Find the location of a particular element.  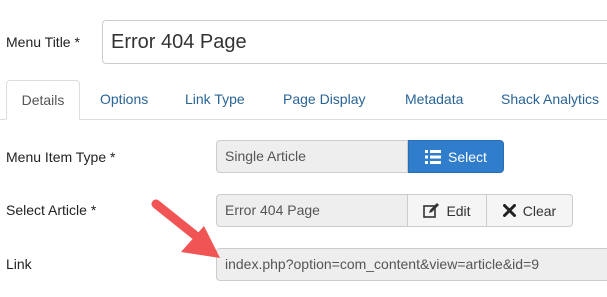

tab-page-display-label: Page Display is located at coordinates (324, 99).